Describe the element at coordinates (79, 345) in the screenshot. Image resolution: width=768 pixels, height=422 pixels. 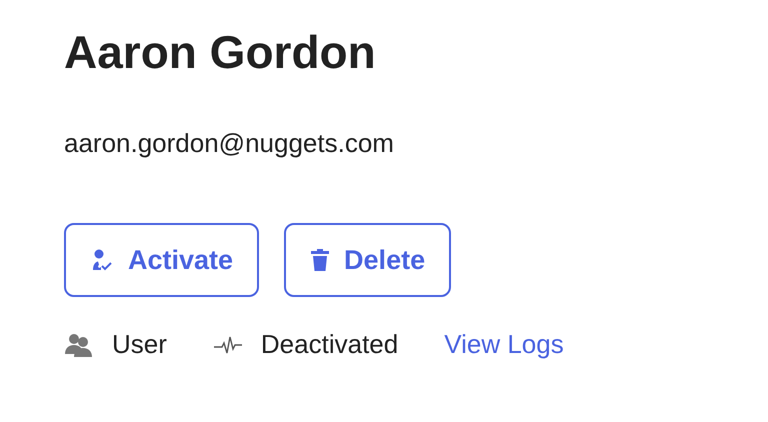
I see `users-icon` at that location.